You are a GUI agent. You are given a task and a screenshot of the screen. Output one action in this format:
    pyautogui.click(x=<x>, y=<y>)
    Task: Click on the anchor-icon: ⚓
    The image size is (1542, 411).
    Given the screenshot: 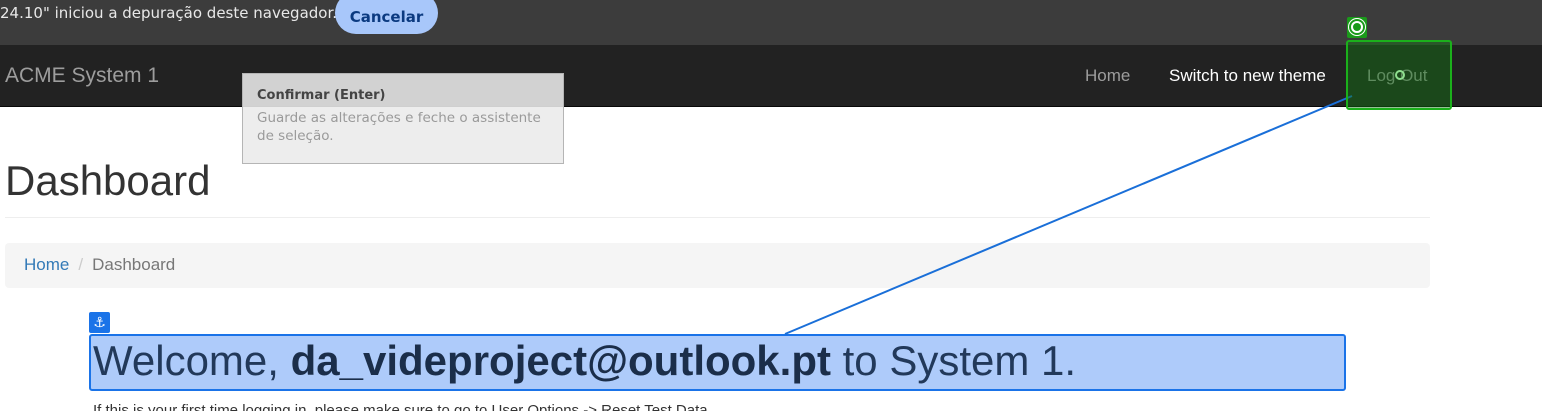 What is the action you would take?
    pyautogui.click(x=99, y=322)
    